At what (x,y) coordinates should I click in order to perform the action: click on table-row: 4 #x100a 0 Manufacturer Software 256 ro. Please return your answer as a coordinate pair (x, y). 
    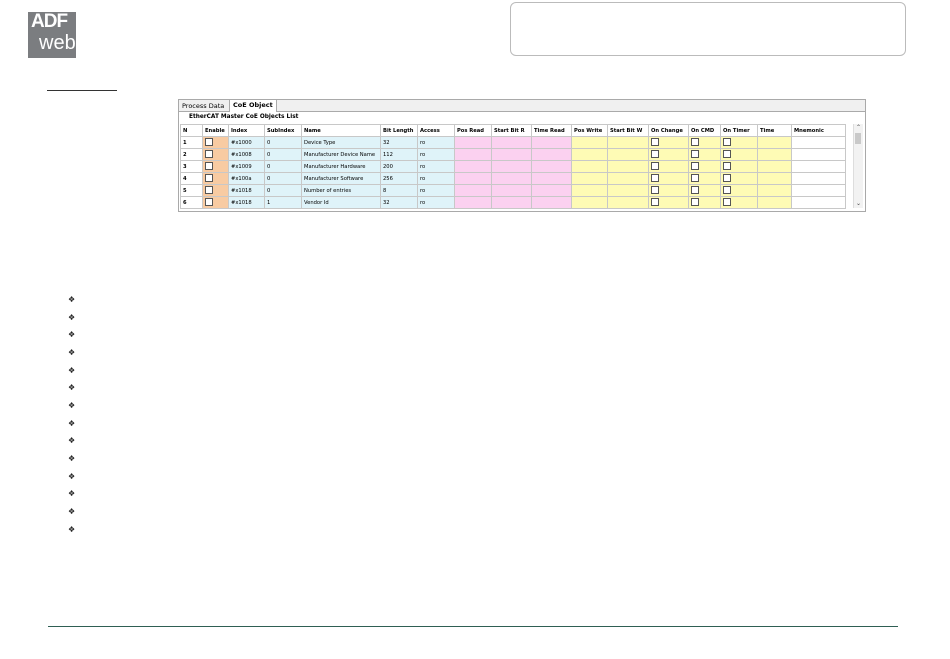
    Looking at the image, I should click on (513, 178).